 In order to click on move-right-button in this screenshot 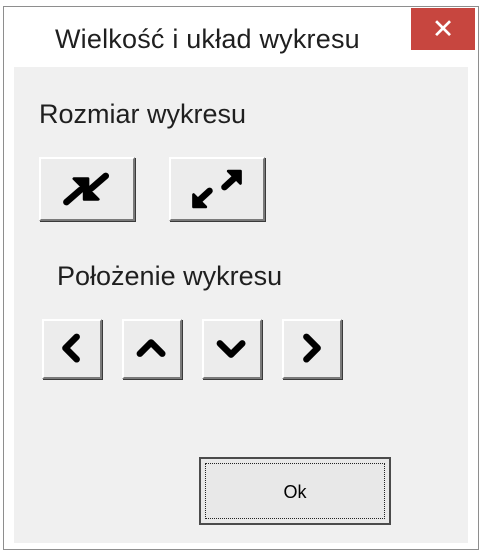, I will do `click(312, 349)`.